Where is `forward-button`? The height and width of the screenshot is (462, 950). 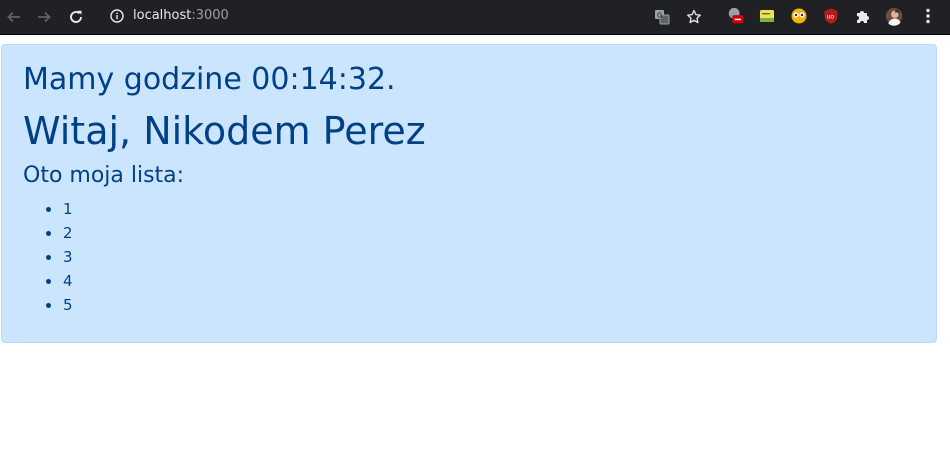
forward-button is located at coordinates (44, 17).